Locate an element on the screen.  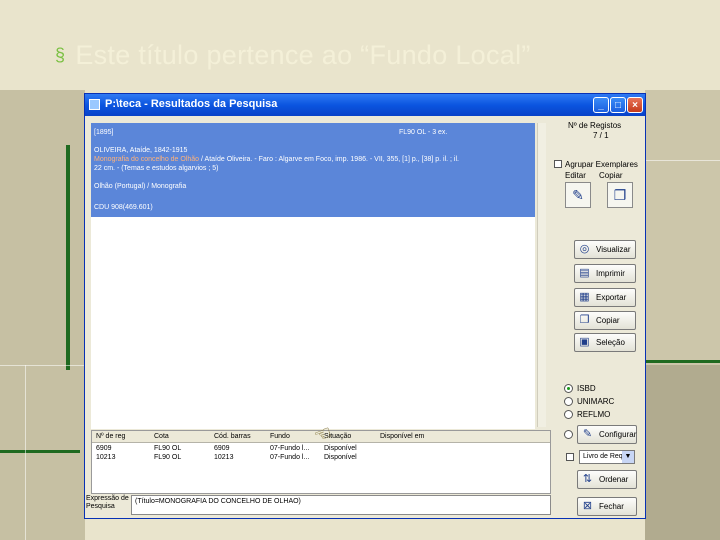
record-line: 22 cm. - (Temas e estudos algarvios ; 5) is located at coordinates (156, 168).